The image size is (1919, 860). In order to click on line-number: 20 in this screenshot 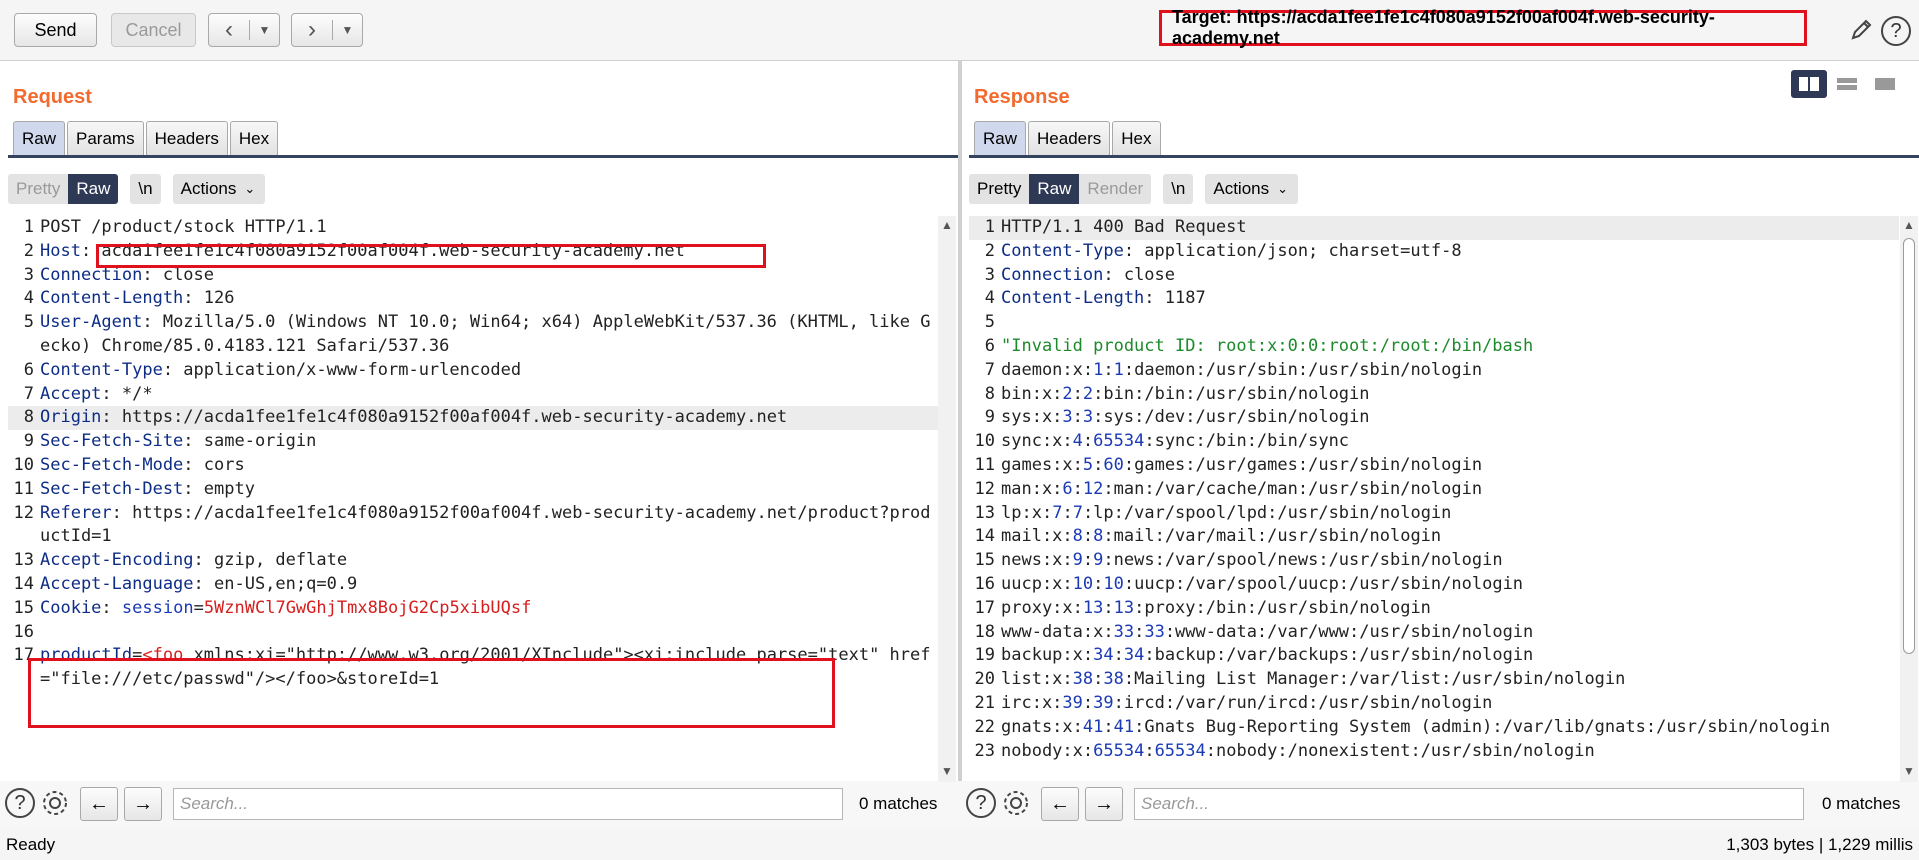, I will do `click(984, 679)`.